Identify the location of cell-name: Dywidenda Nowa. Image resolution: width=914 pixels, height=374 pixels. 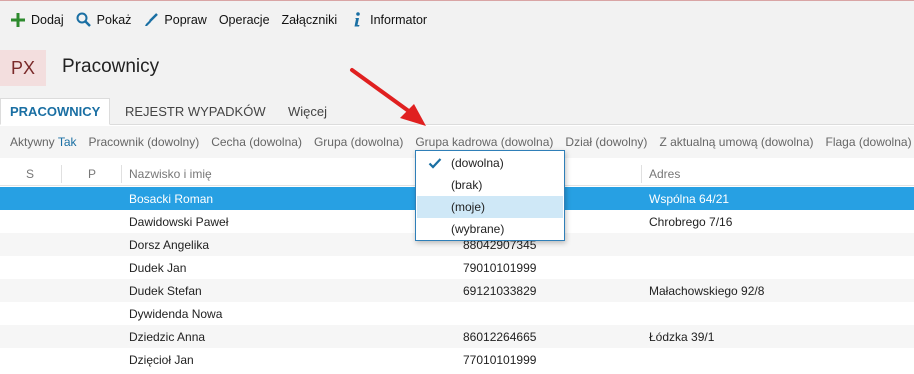
(176, 313).